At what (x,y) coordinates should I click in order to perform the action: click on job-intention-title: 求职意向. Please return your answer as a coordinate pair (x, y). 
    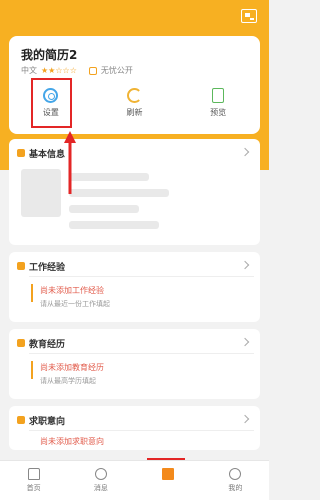
    Looking at the image, I should click on (47, 422).